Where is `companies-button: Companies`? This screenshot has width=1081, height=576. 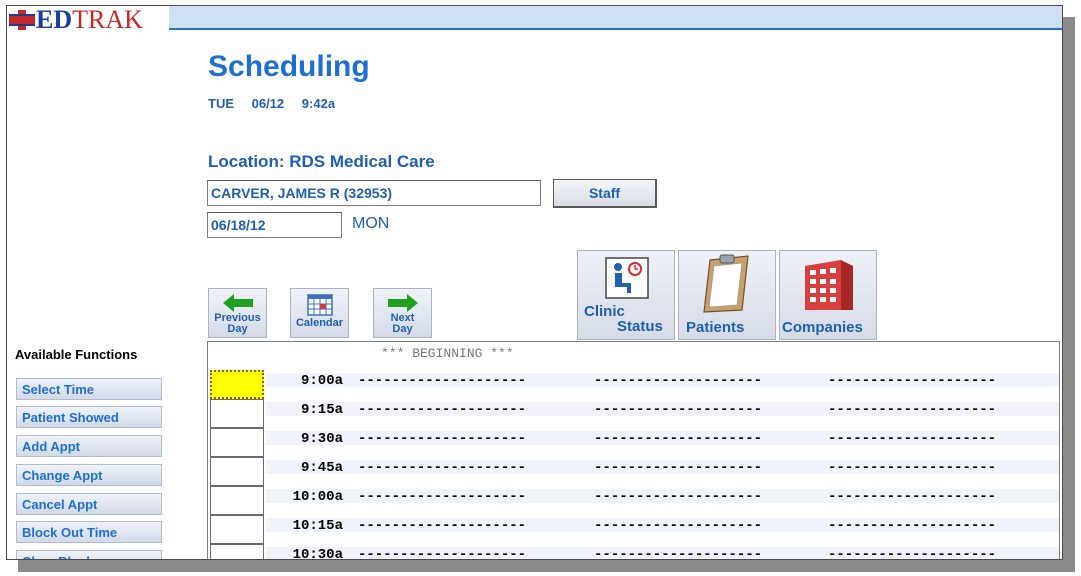 companies-button: Companies is located at coordinates (828, 295).